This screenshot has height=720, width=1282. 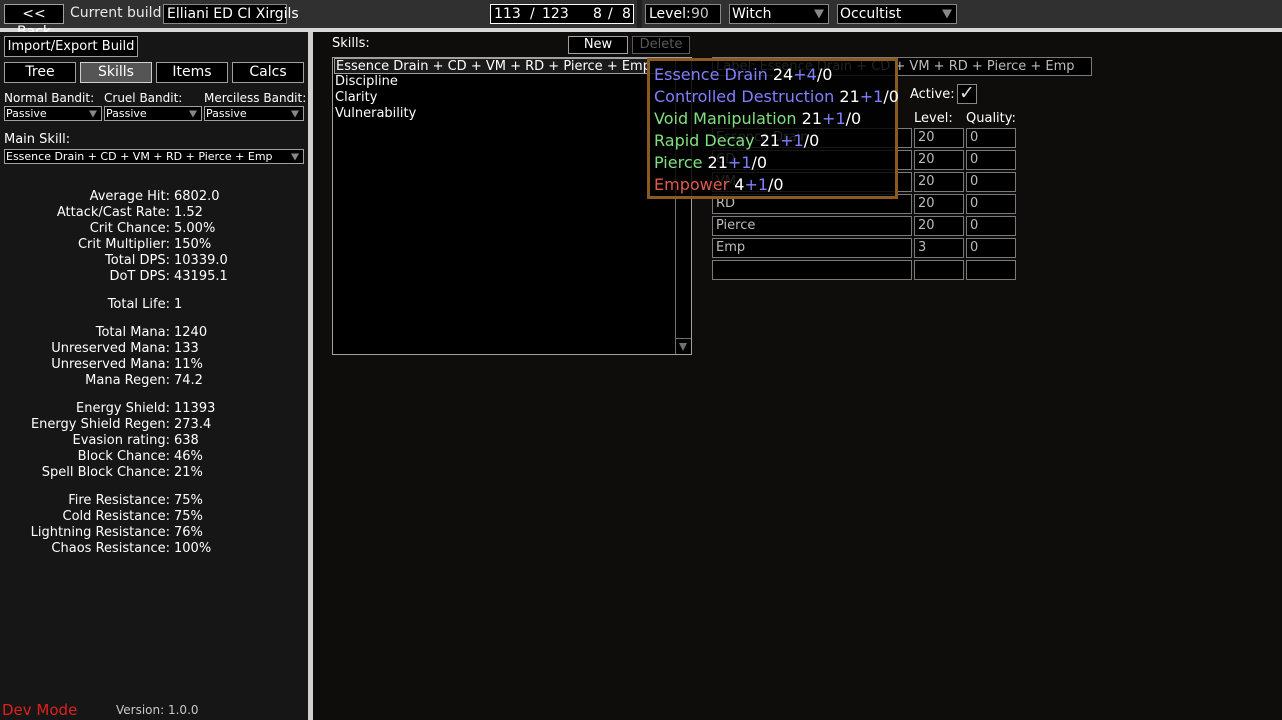 What do you see at coordinates (154, 441) in the screenshot?
I see `stat-evasion-rating: Evasion rating: 638` at bounding box center [154, 441].